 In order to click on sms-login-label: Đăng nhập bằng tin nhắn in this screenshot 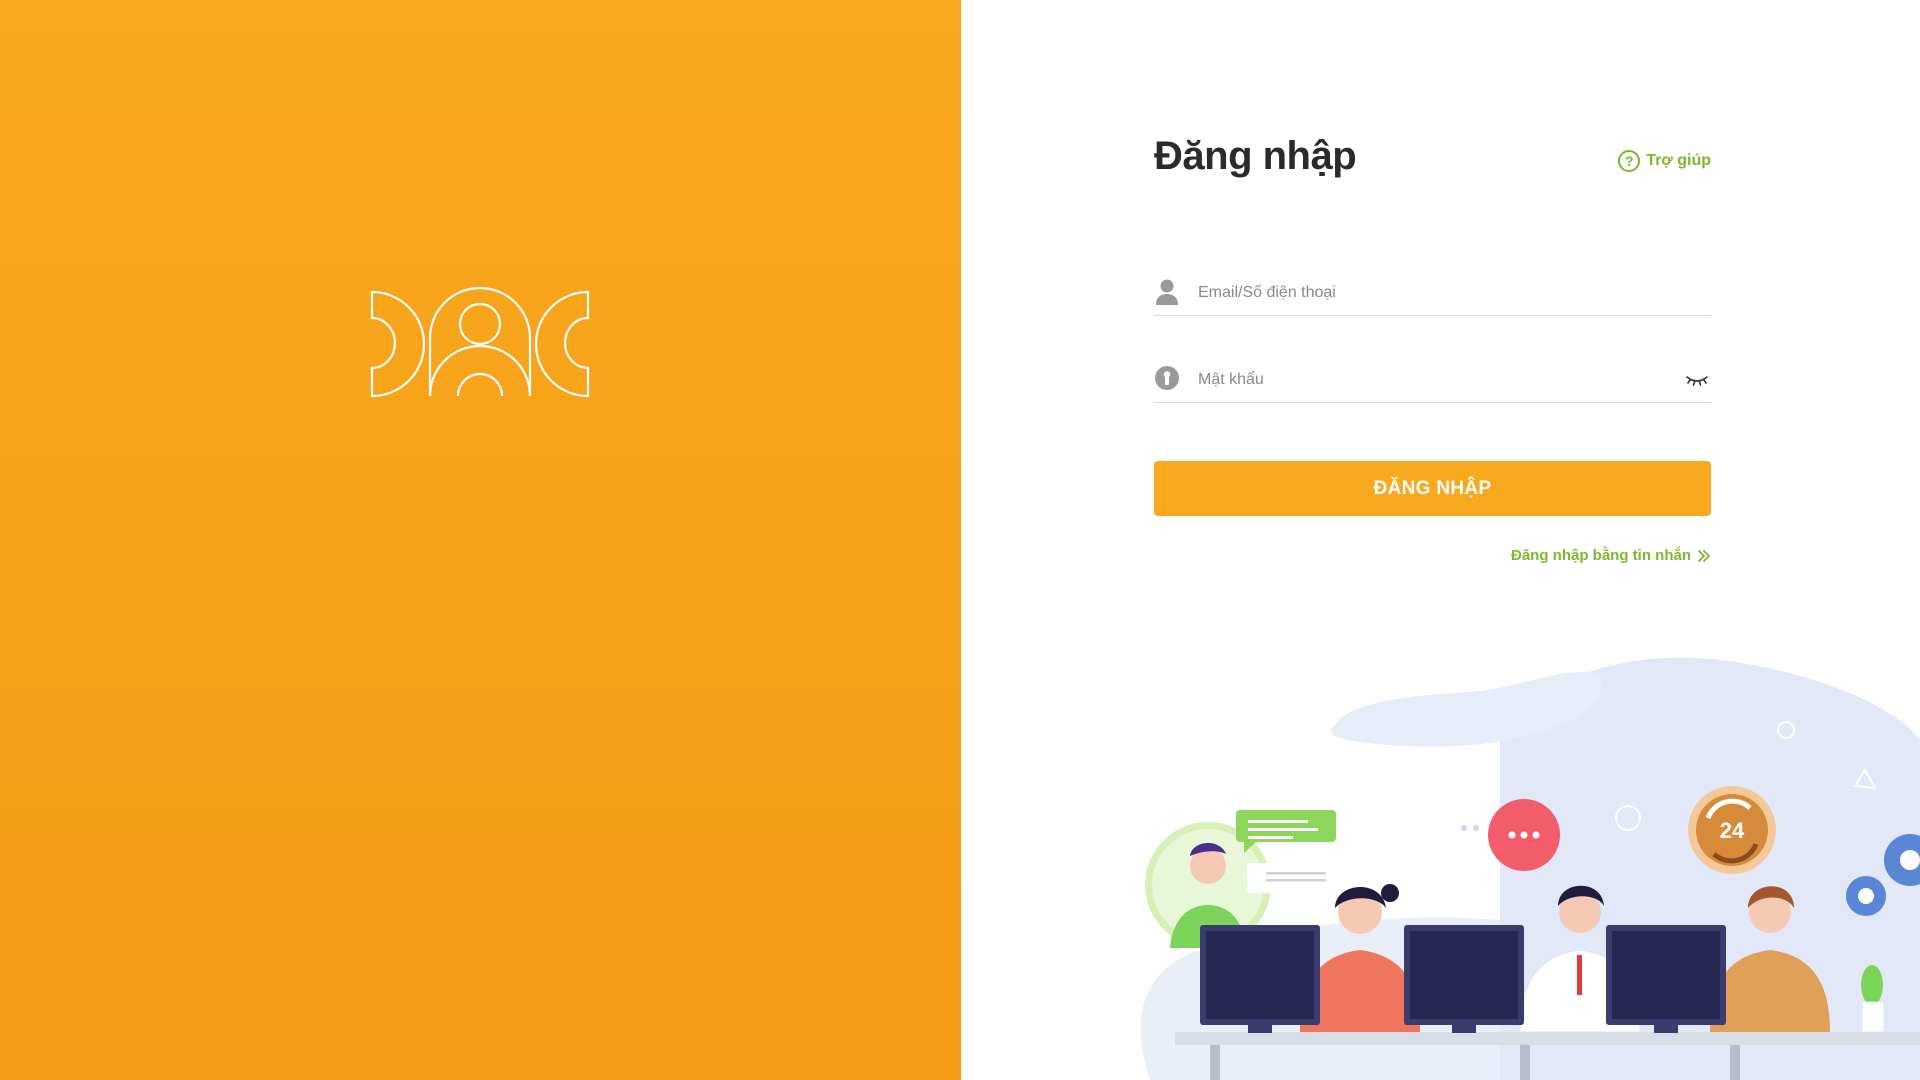, I will do `click(1601, 555)`.